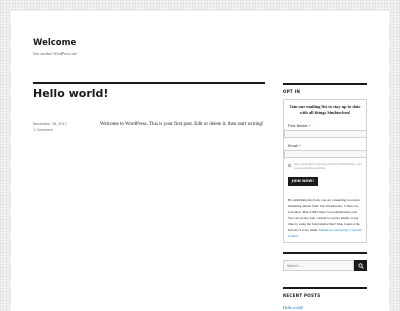 Image resolution: width=400 pixels, height=311 pixels. I want to click on first-name-label-text: First Name, so click(298, 126).